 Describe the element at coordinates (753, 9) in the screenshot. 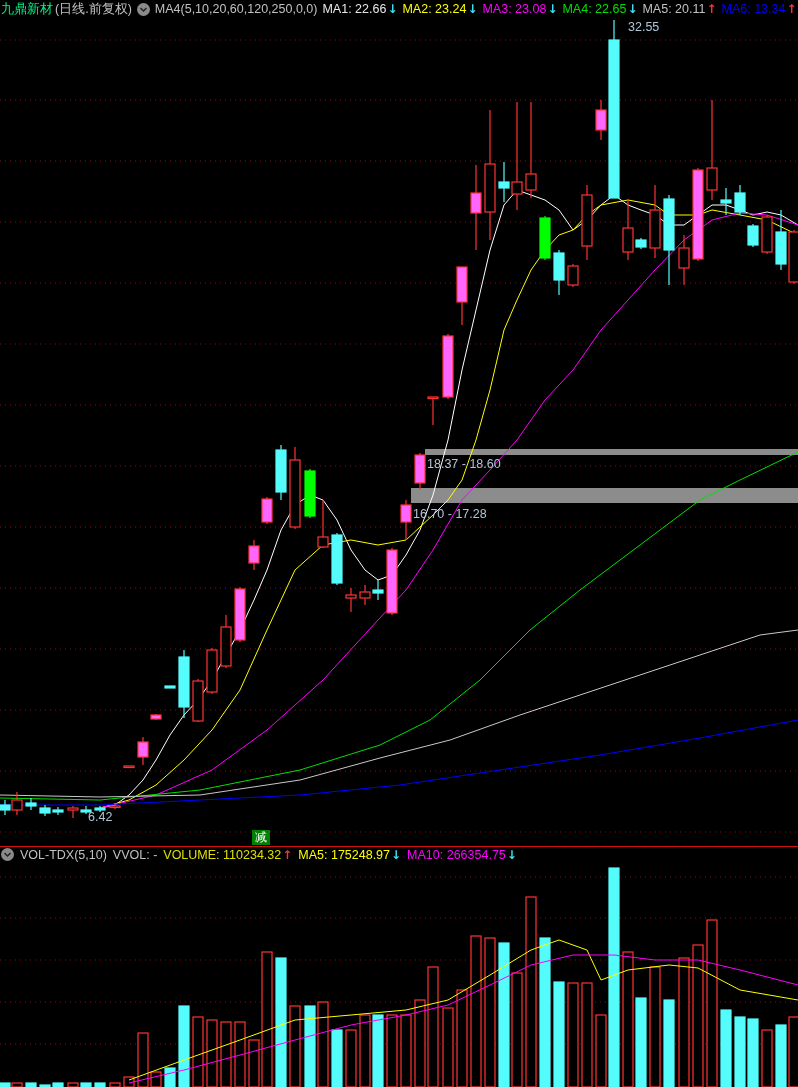

I see `moving-average-value: MA6: 13.34` at that location.